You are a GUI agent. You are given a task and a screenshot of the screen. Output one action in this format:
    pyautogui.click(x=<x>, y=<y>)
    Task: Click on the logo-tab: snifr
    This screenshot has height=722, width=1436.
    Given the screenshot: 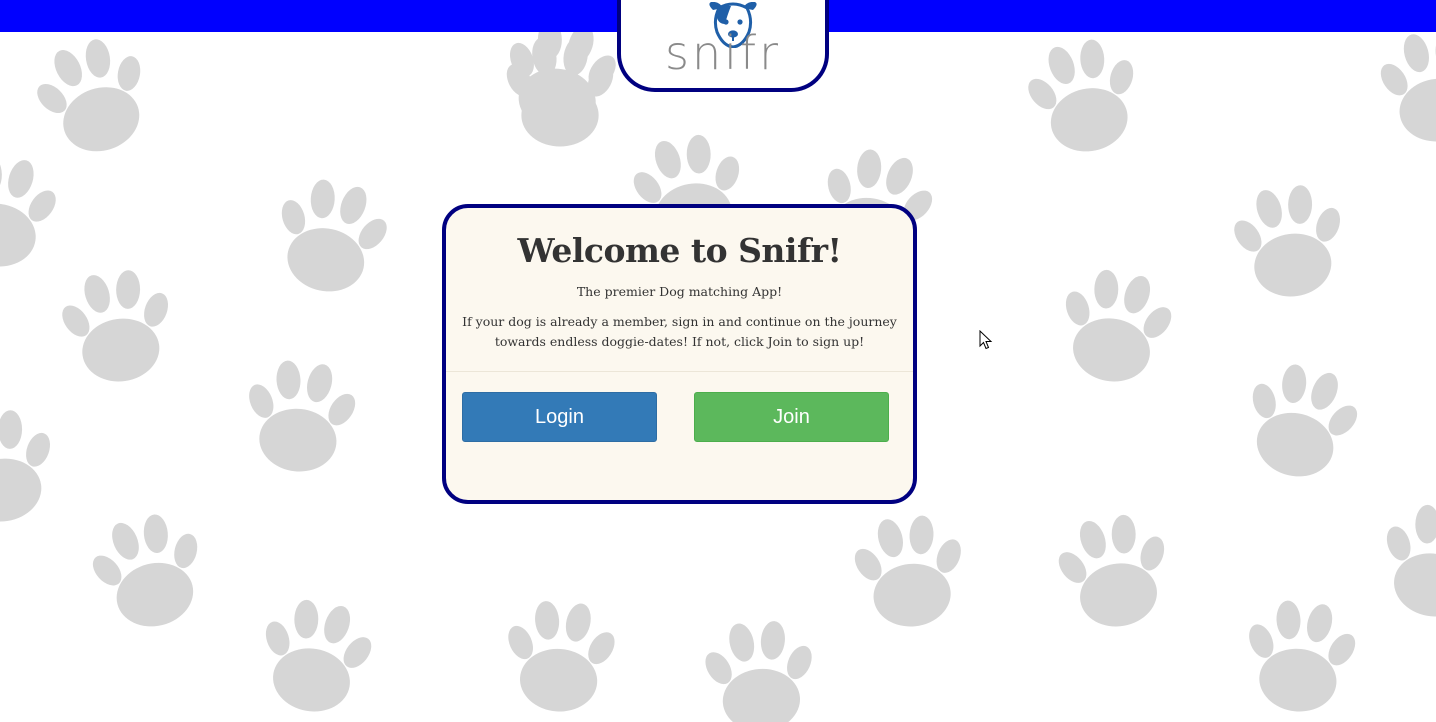 What is the action you would take?
    pyautogui.click(x=723, y=46)
    